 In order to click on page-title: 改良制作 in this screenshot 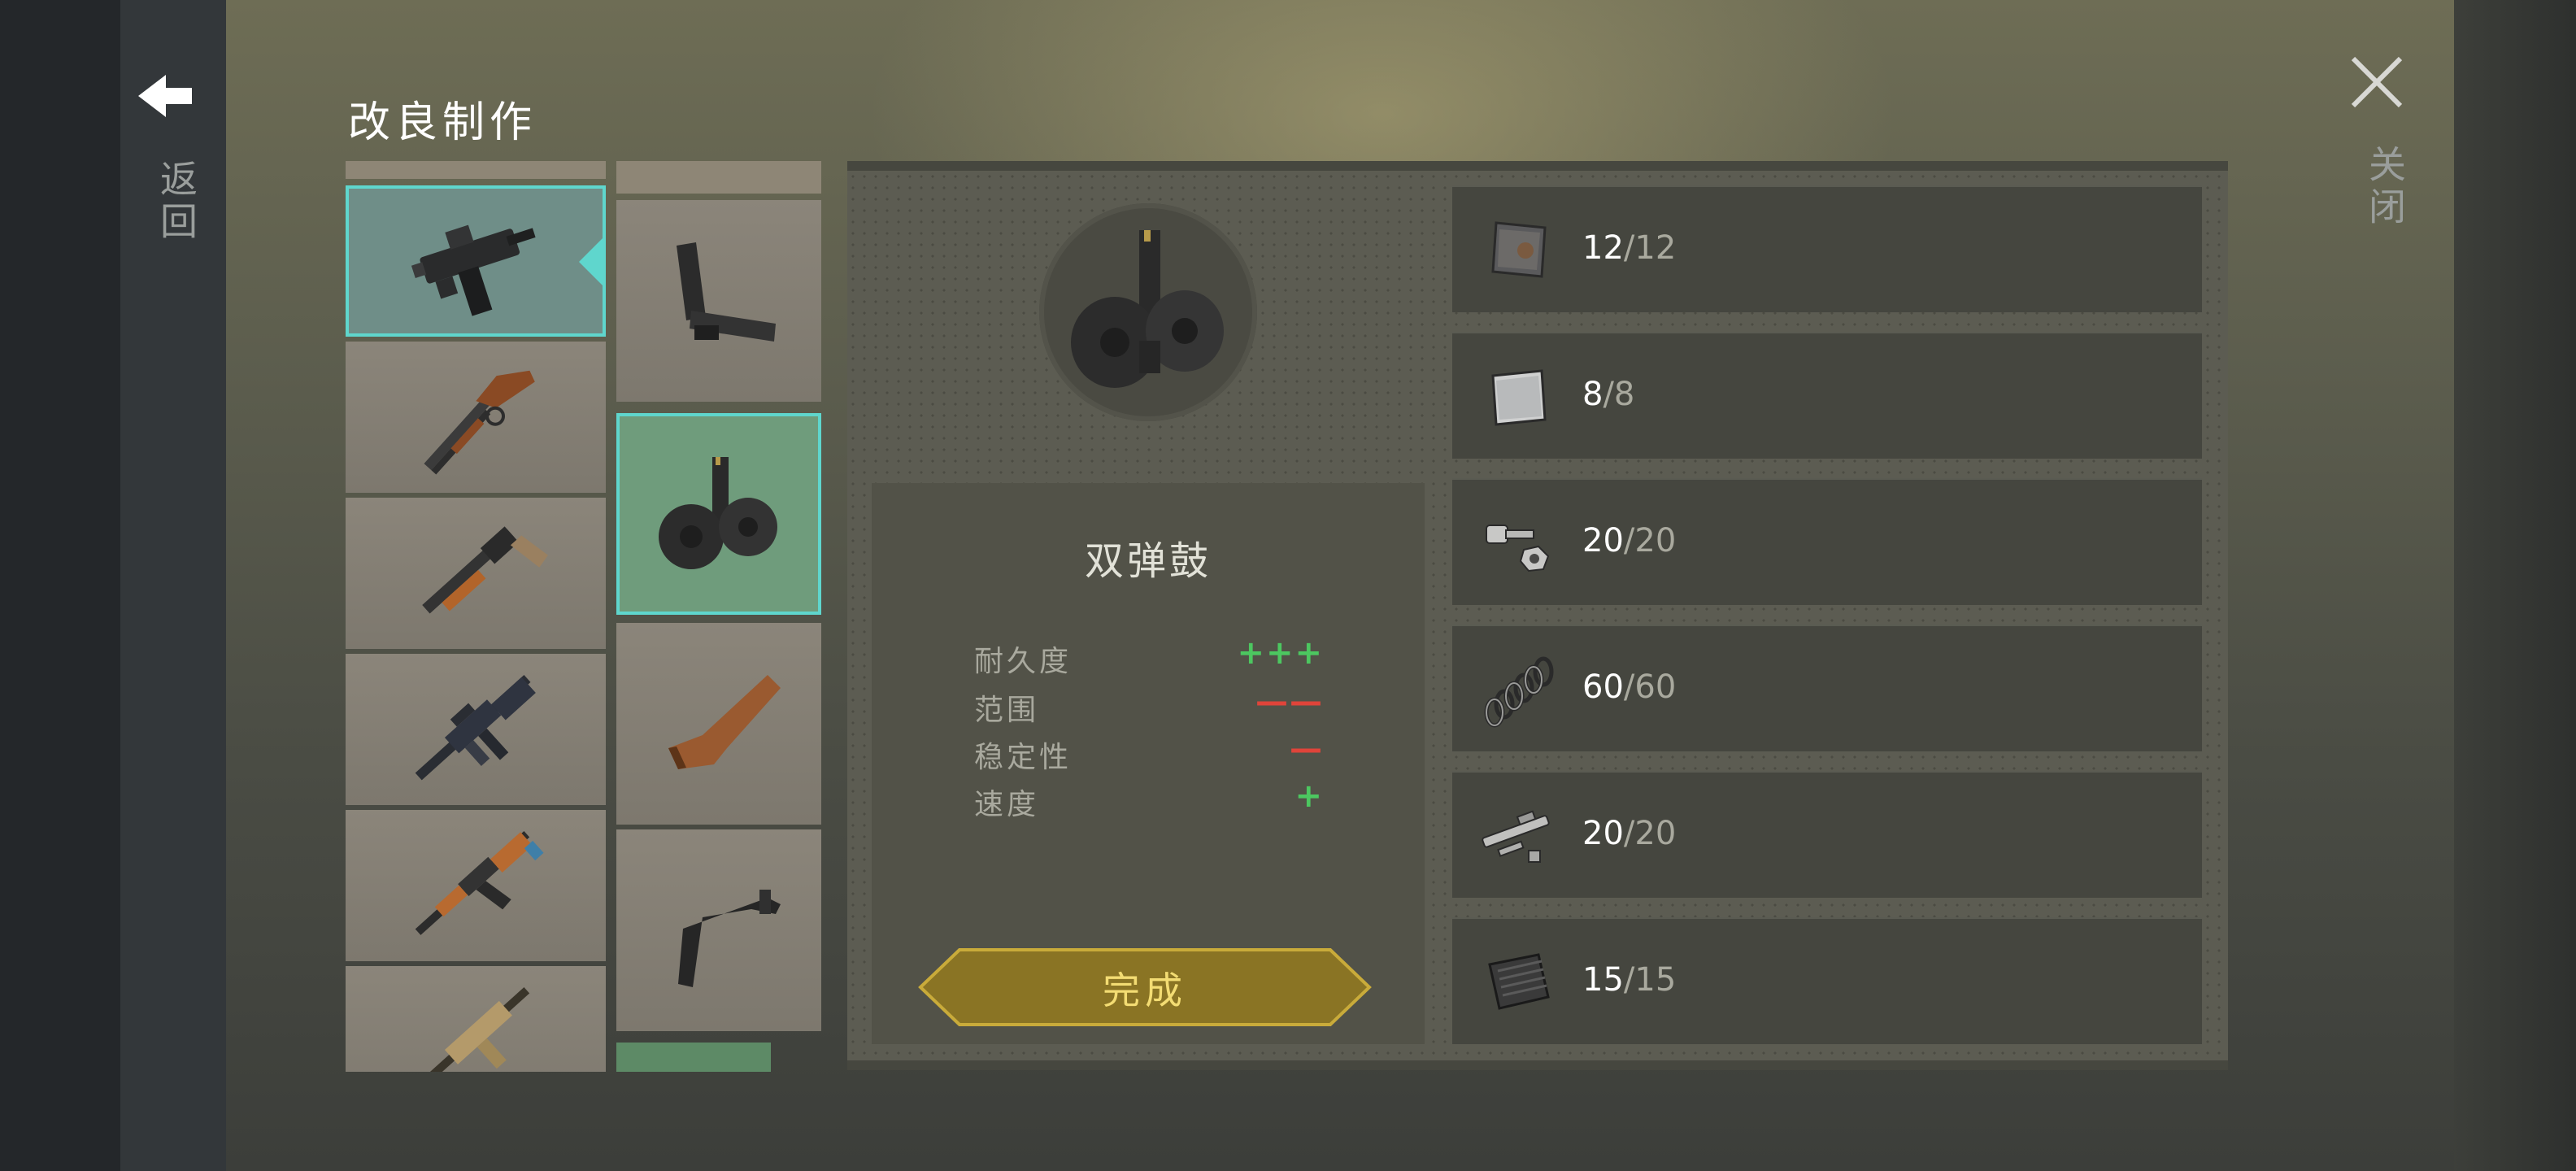, I will do `click(443, 123)`.